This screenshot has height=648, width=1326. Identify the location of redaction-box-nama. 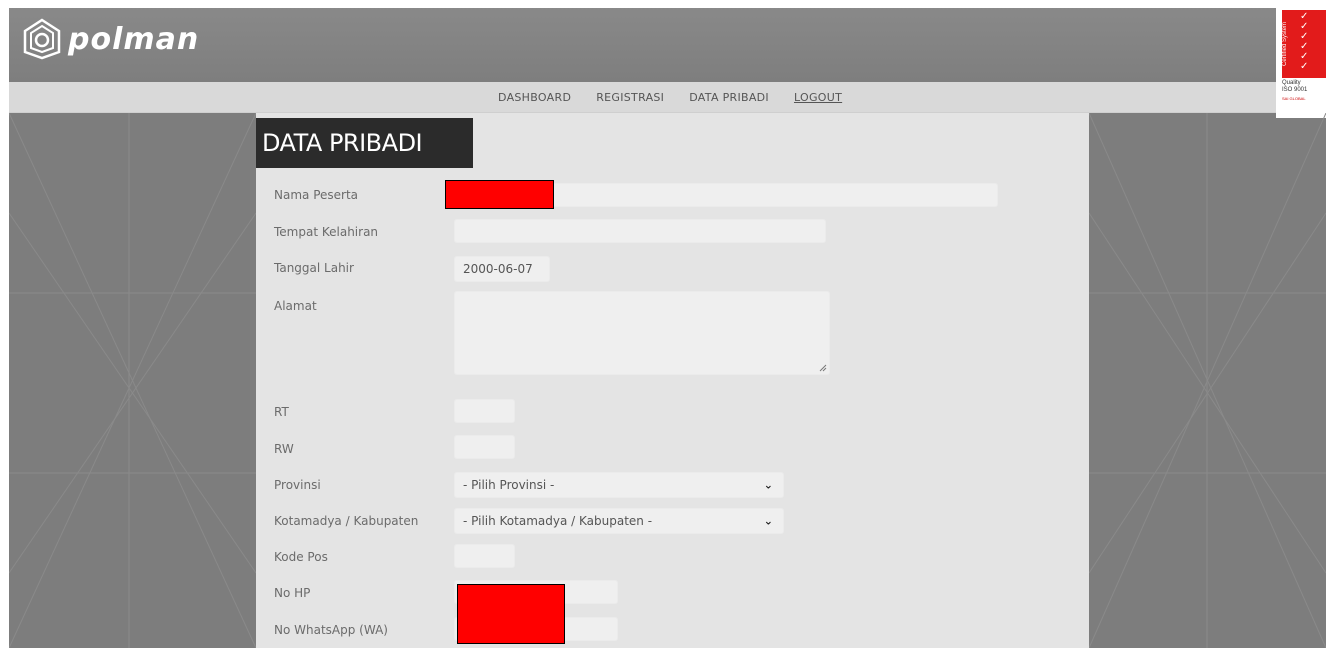
(499, 194).